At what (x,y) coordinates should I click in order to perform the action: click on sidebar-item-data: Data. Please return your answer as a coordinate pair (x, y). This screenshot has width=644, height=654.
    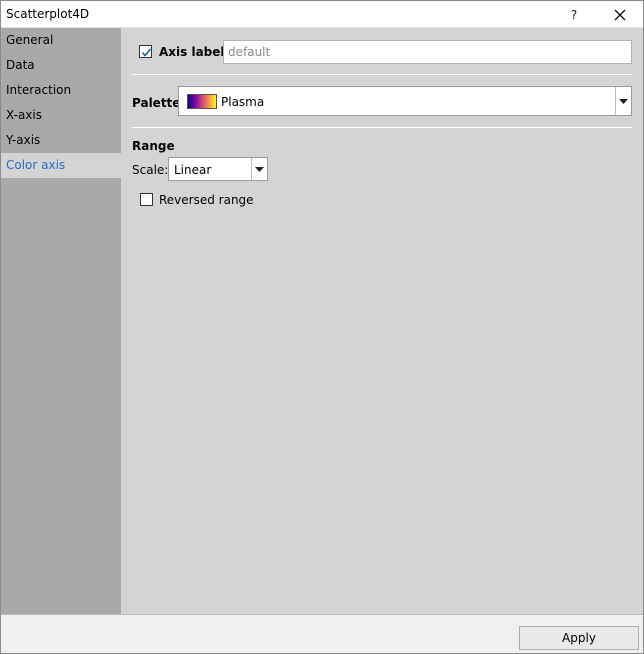
    Looking at the image, I should click on (61, 65).